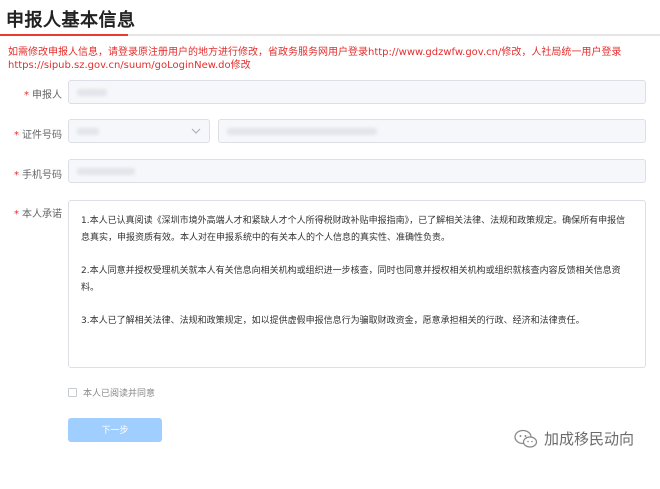 This screenshot has width=660, height=489. I want to click on next-button: 下一步, so click(115, 430).